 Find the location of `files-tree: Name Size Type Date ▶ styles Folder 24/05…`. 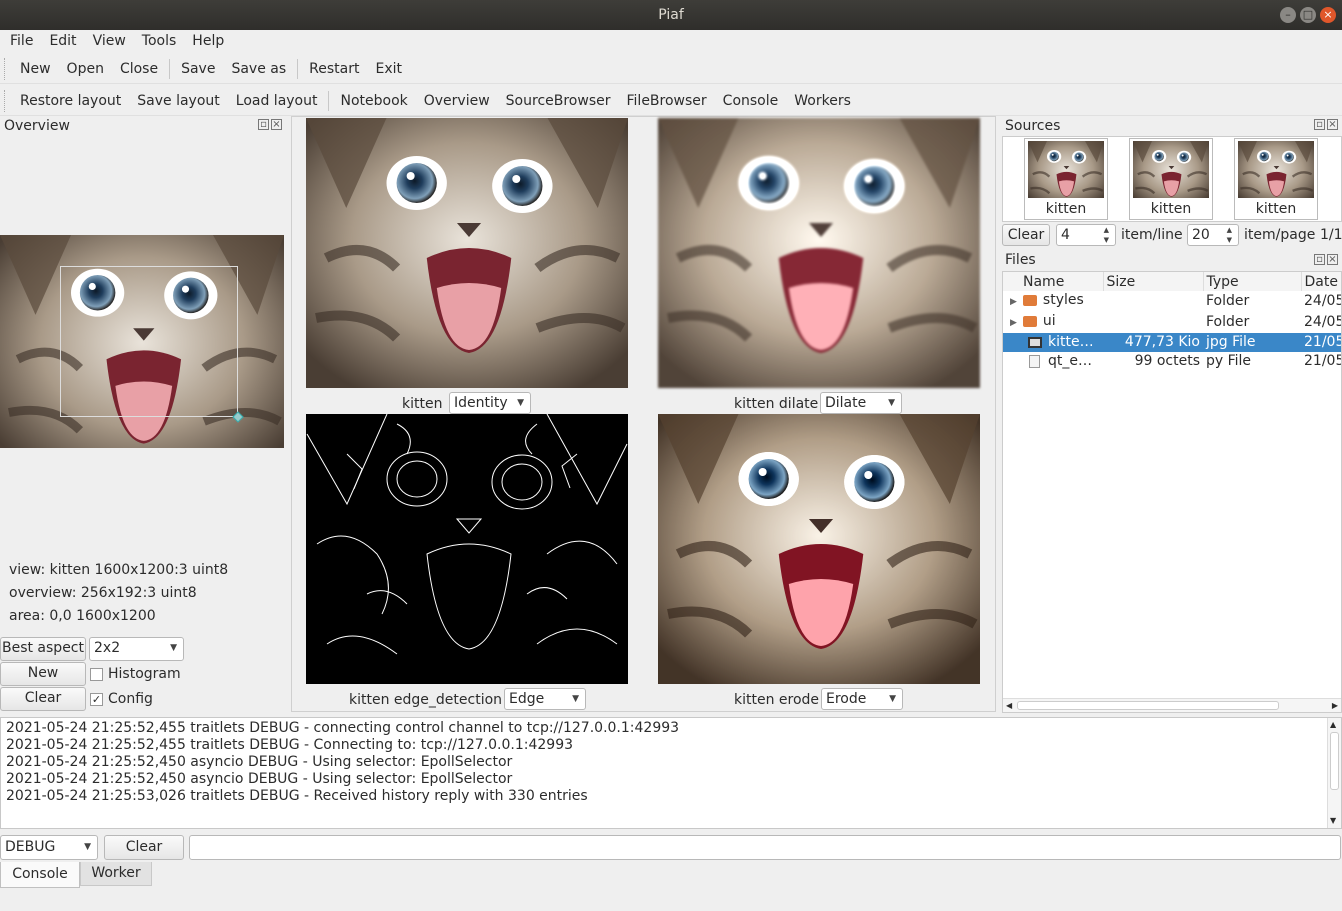

files-tree: Name Size Type Date ▶ styles Folder 24/05… is located at coordinates (1172, 492).